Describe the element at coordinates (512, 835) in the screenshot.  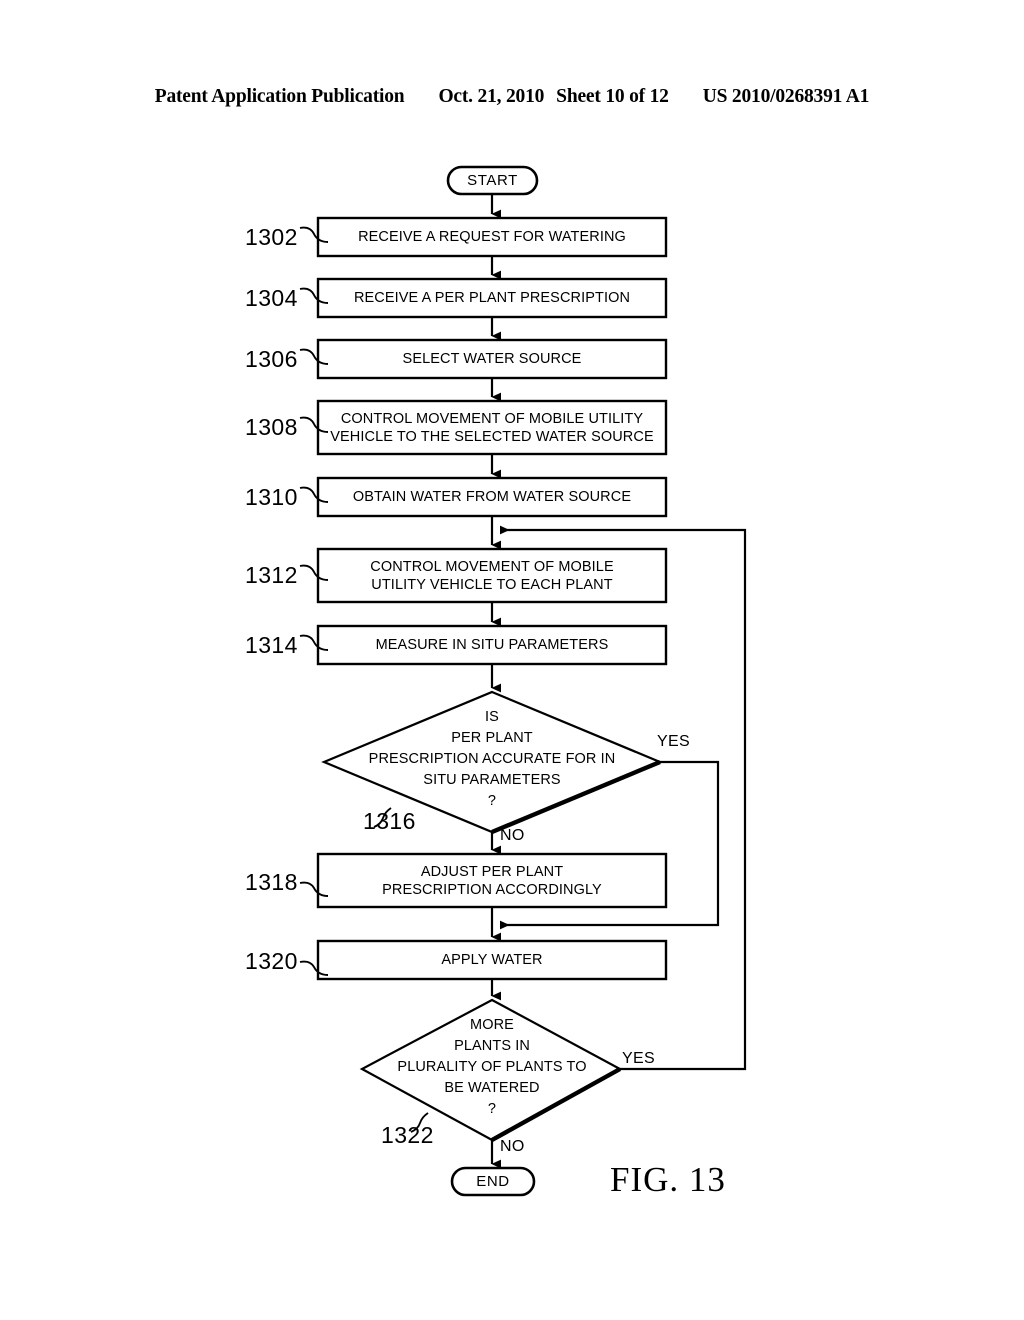
I see `branch-label-1316-no: NO` at that location.